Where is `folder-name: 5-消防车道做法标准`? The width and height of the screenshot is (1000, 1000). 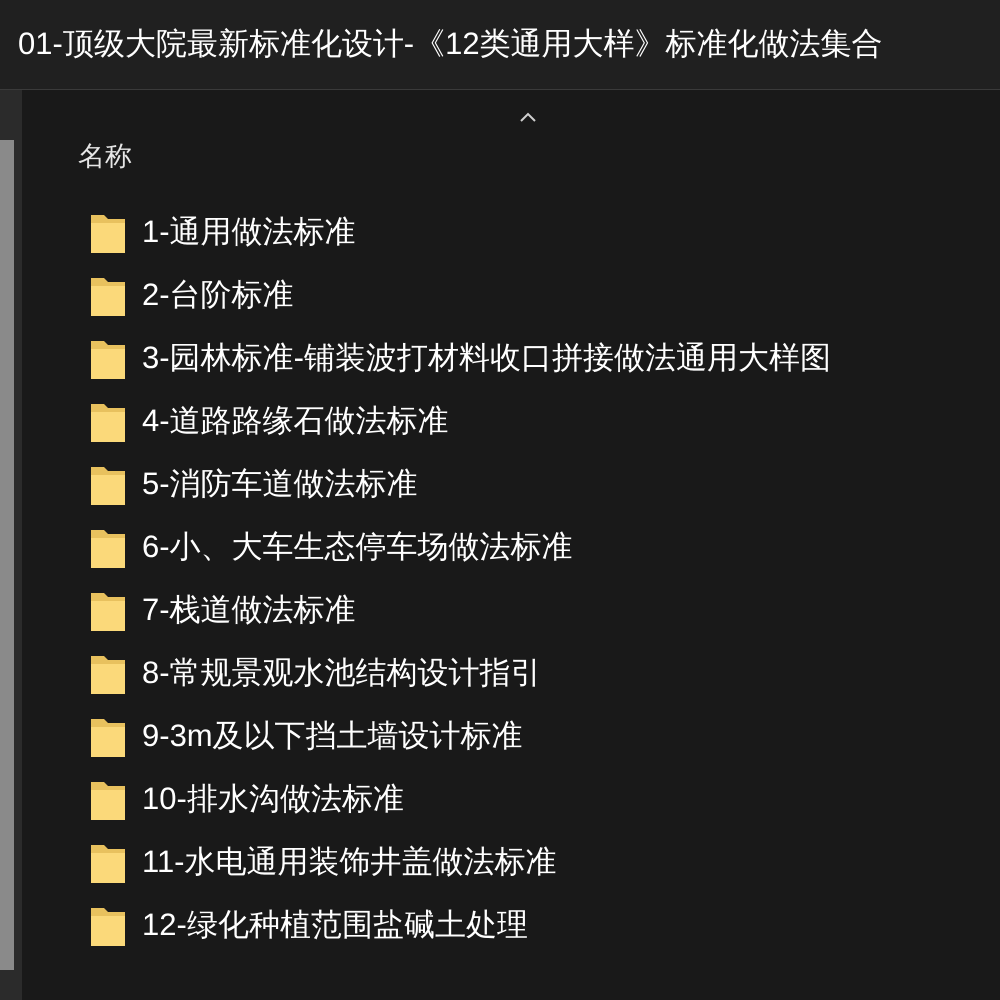
folder-name: 5-消防车道做法标准 is located at coordinates (280, 484).